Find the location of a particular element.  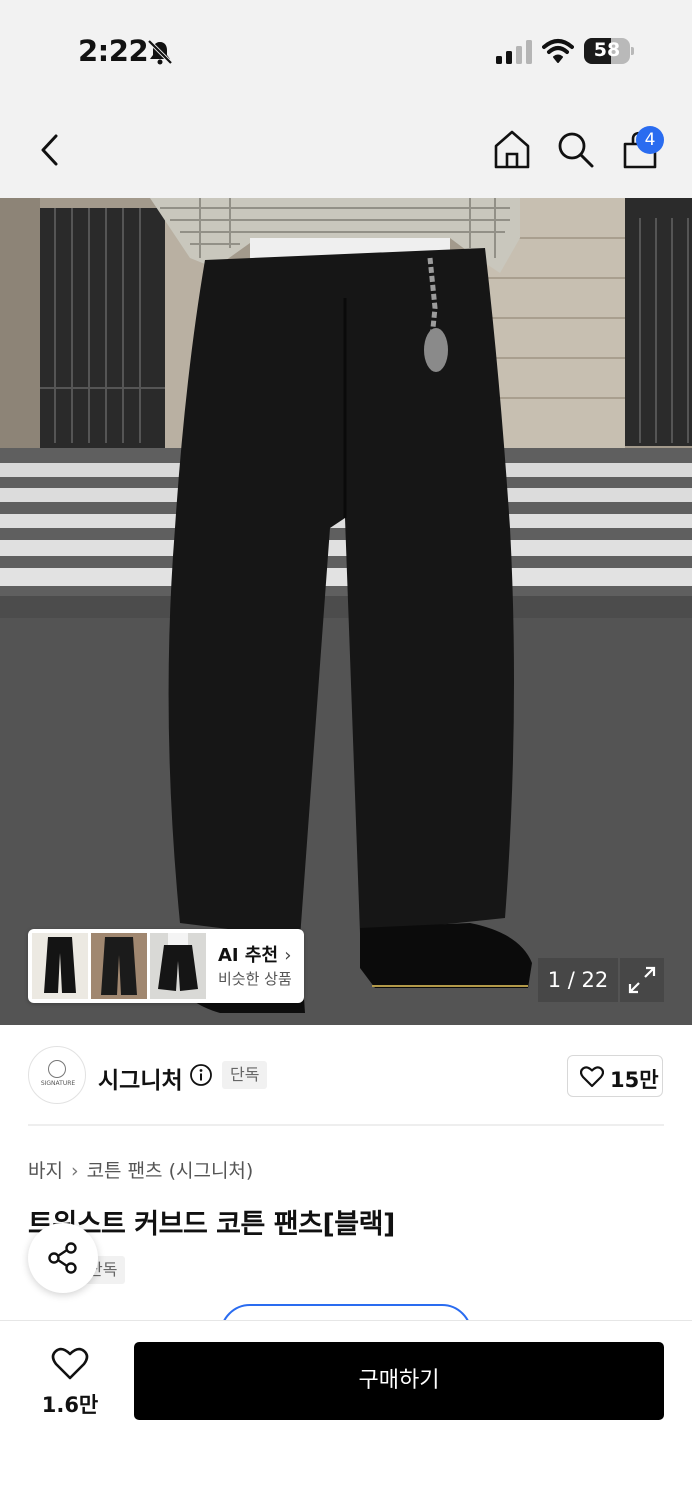

battery-percent: 58 is located at coordinates (607, 50).